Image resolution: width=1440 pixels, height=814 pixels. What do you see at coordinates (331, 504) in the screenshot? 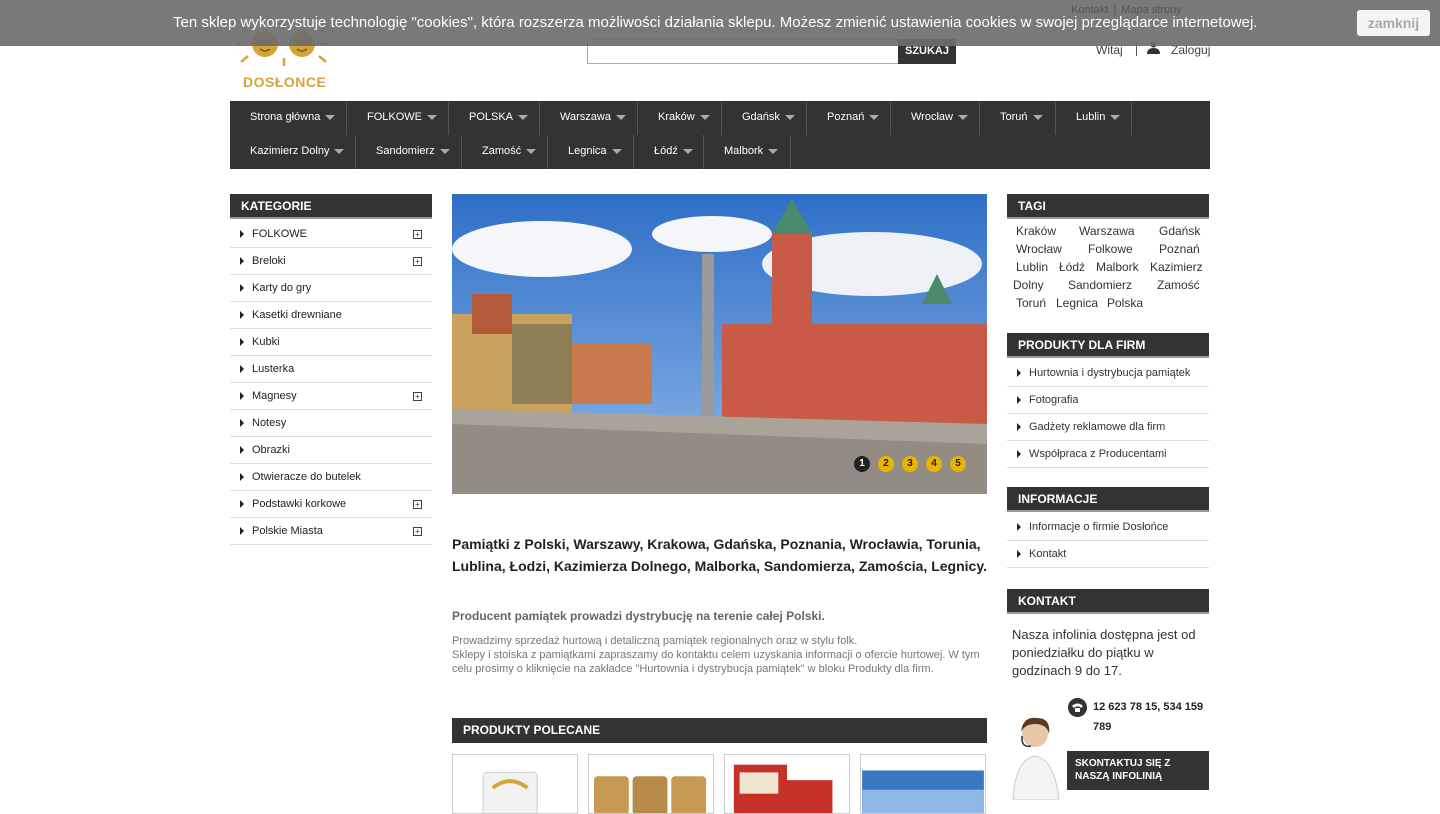
I see `category-item: Podstawki korkowe +` at bounding box center [331, 504].